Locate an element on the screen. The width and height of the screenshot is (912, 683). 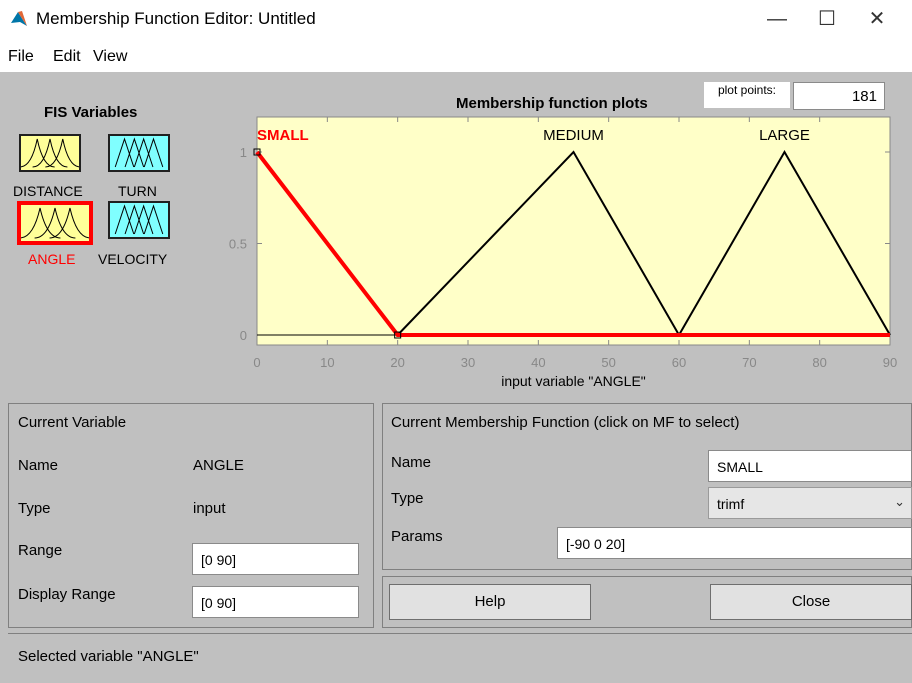
distance-variable-icon is located at coordinates (50, 153).